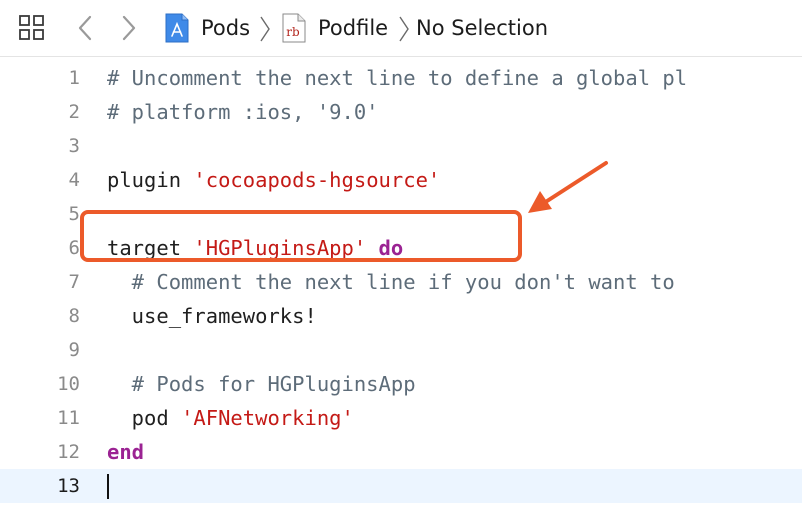  What do you see at coordinates (74, 78) in the screenshot?
I see `line-number: 1` at bounding box center [74, 78].